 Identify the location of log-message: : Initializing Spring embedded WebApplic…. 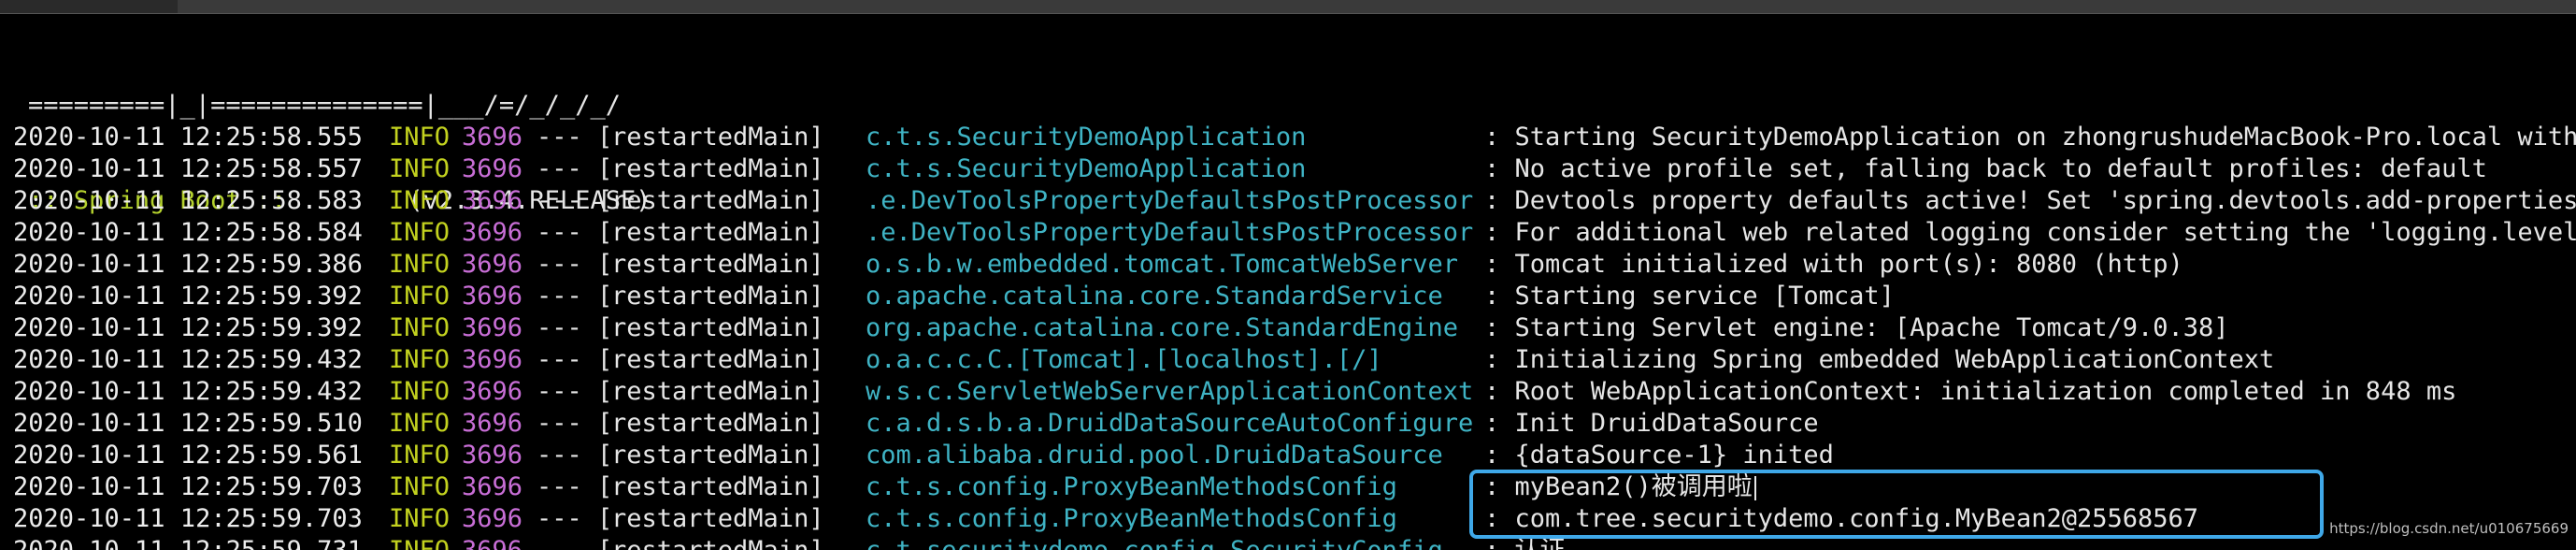
(1879, 359).